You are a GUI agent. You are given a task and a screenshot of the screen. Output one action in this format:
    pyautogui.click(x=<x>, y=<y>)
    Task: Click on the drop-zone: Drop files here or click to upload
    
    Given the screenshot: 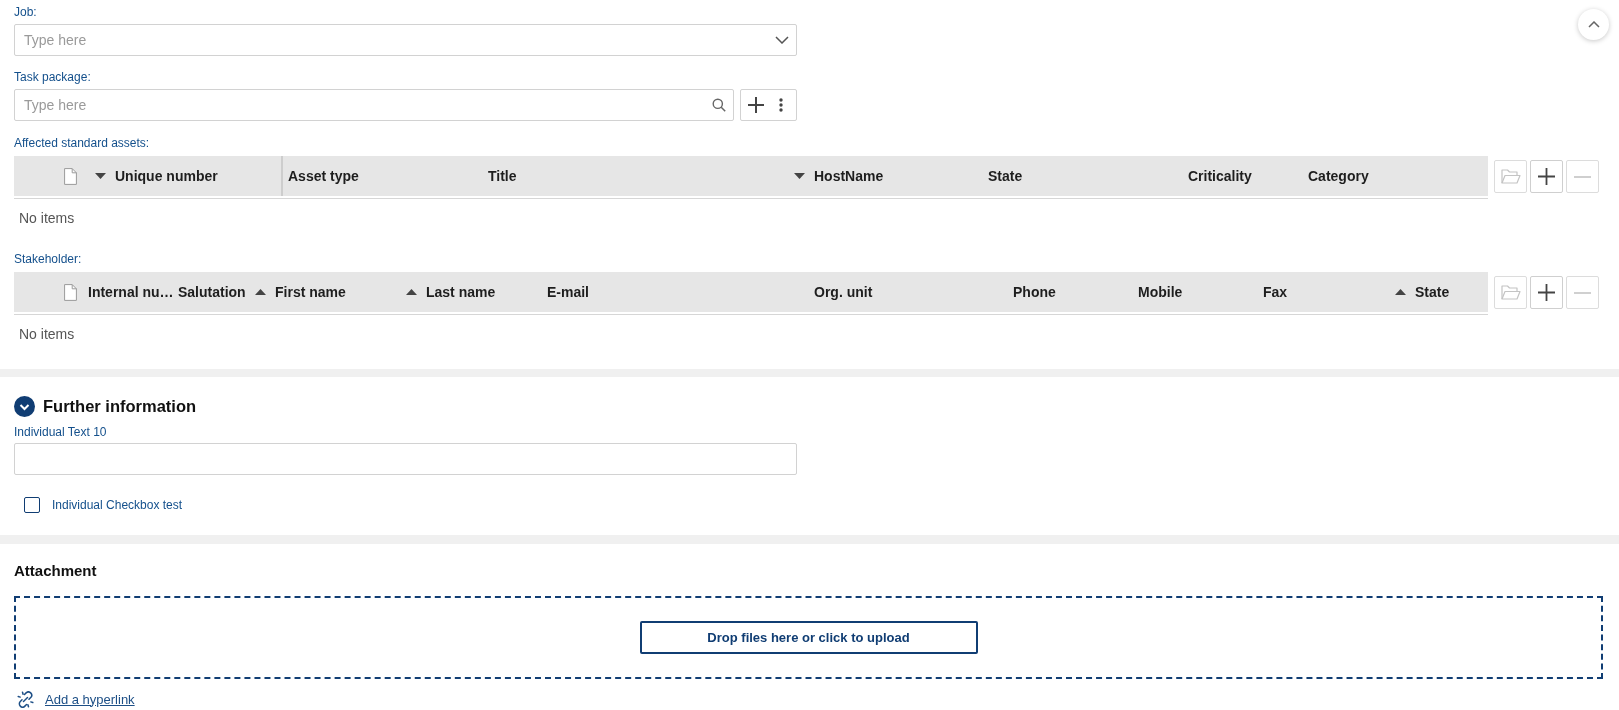 What is the action you would take?
    pyautogui.click(x=808, y=637)
    